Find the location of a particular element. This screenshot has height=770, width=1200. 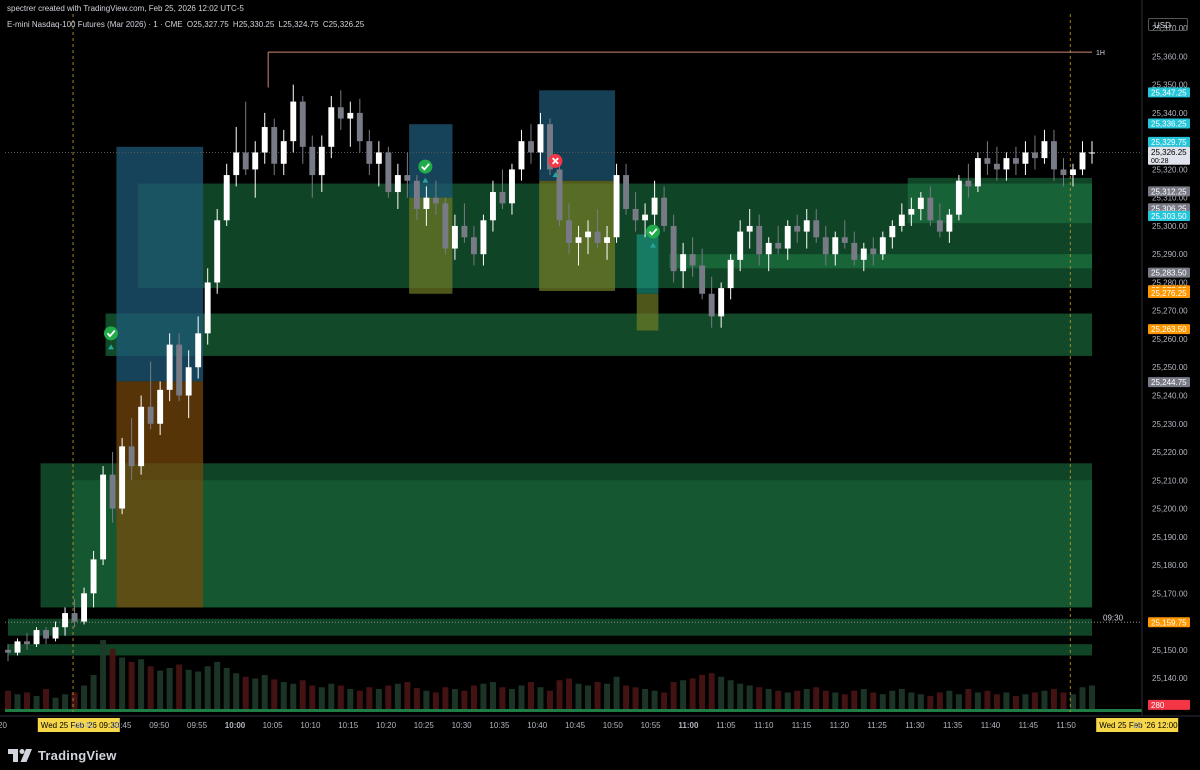

price-tick-label: 25,180.00 is located at coordinates (1170, 565).